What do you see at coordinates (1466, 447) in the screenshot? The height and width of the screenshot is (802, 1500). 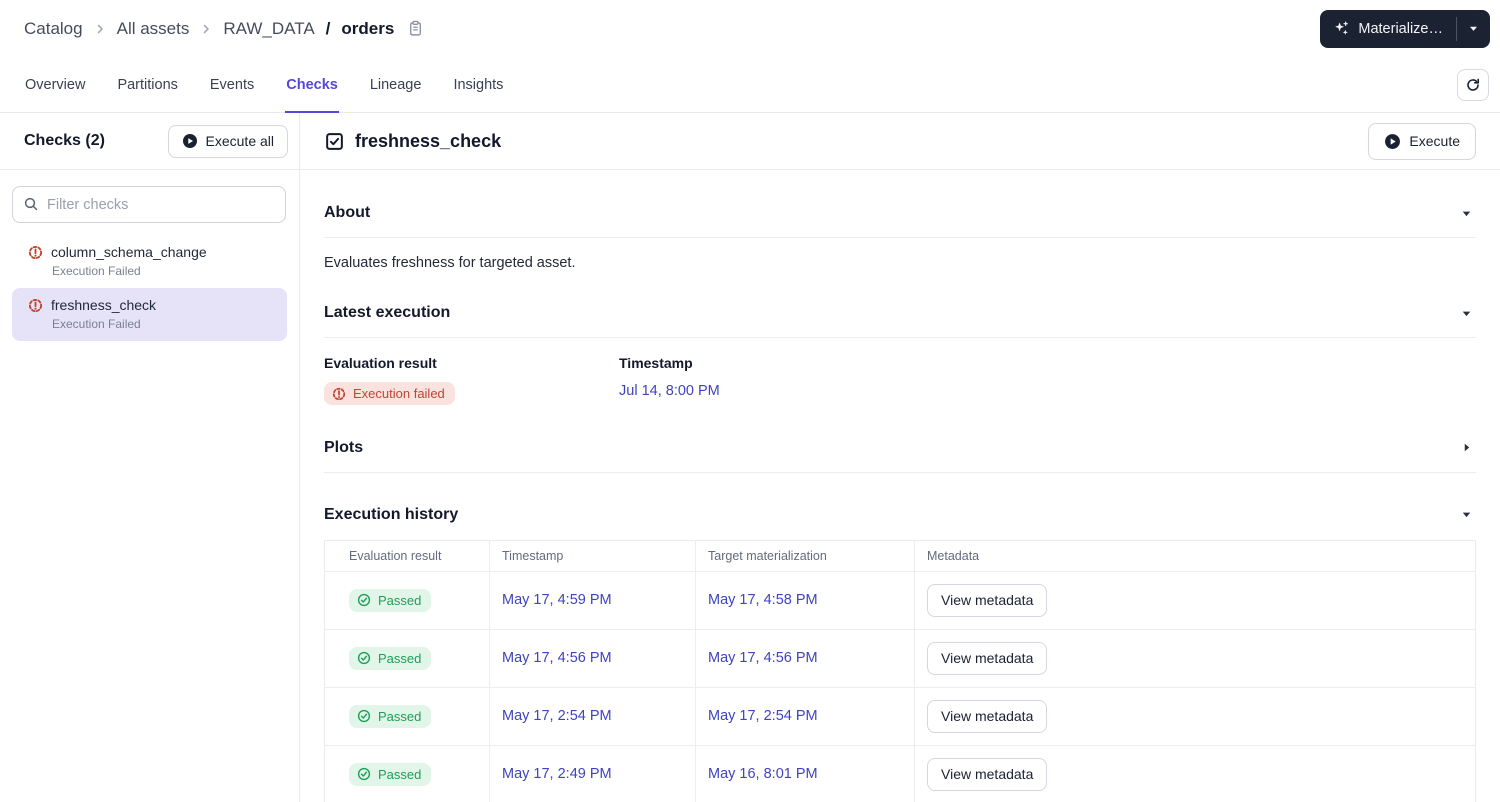 I see `collapse-caret-right-icon` at bounding box center [1466, 447].